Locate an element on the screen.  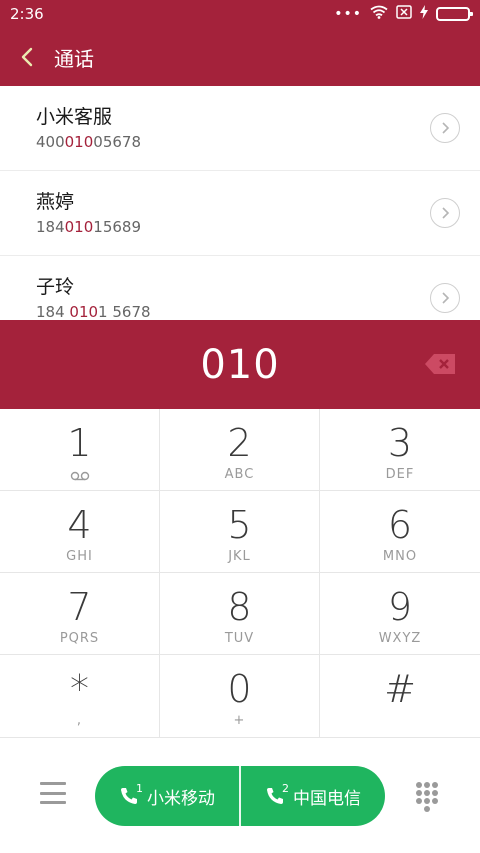
key-2: 2 ABC is located at coordinates (240, 450).